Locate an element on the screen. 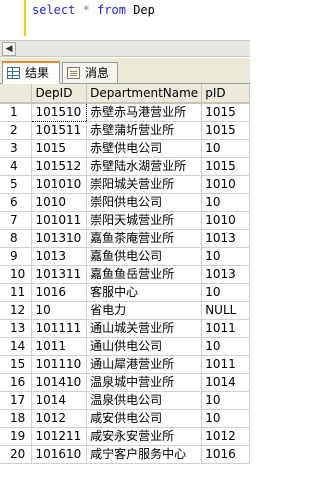  table-row: 15 101110 通山犀港营业所 1011 is located at coordinates (125, 364).